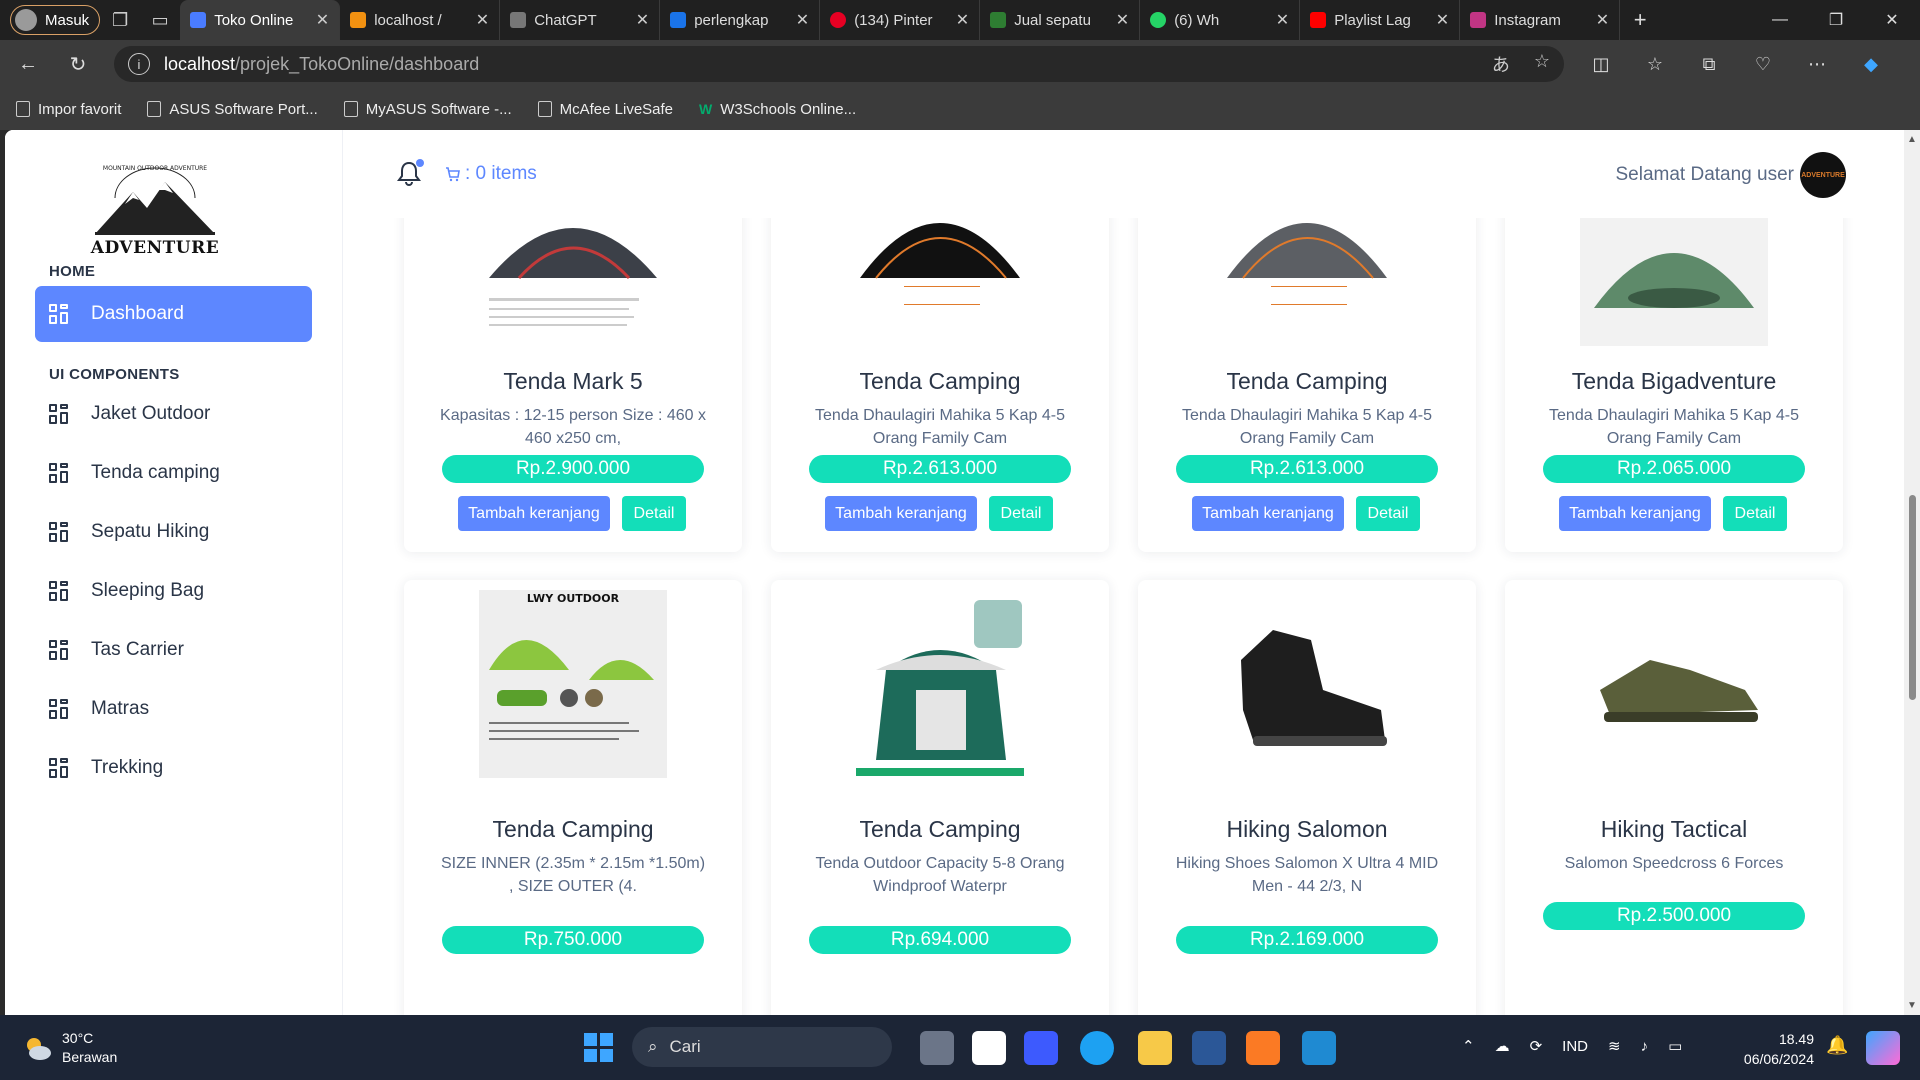  I want to click on tab-chatgpt: ChatGPT ✕, so click(580, 20).